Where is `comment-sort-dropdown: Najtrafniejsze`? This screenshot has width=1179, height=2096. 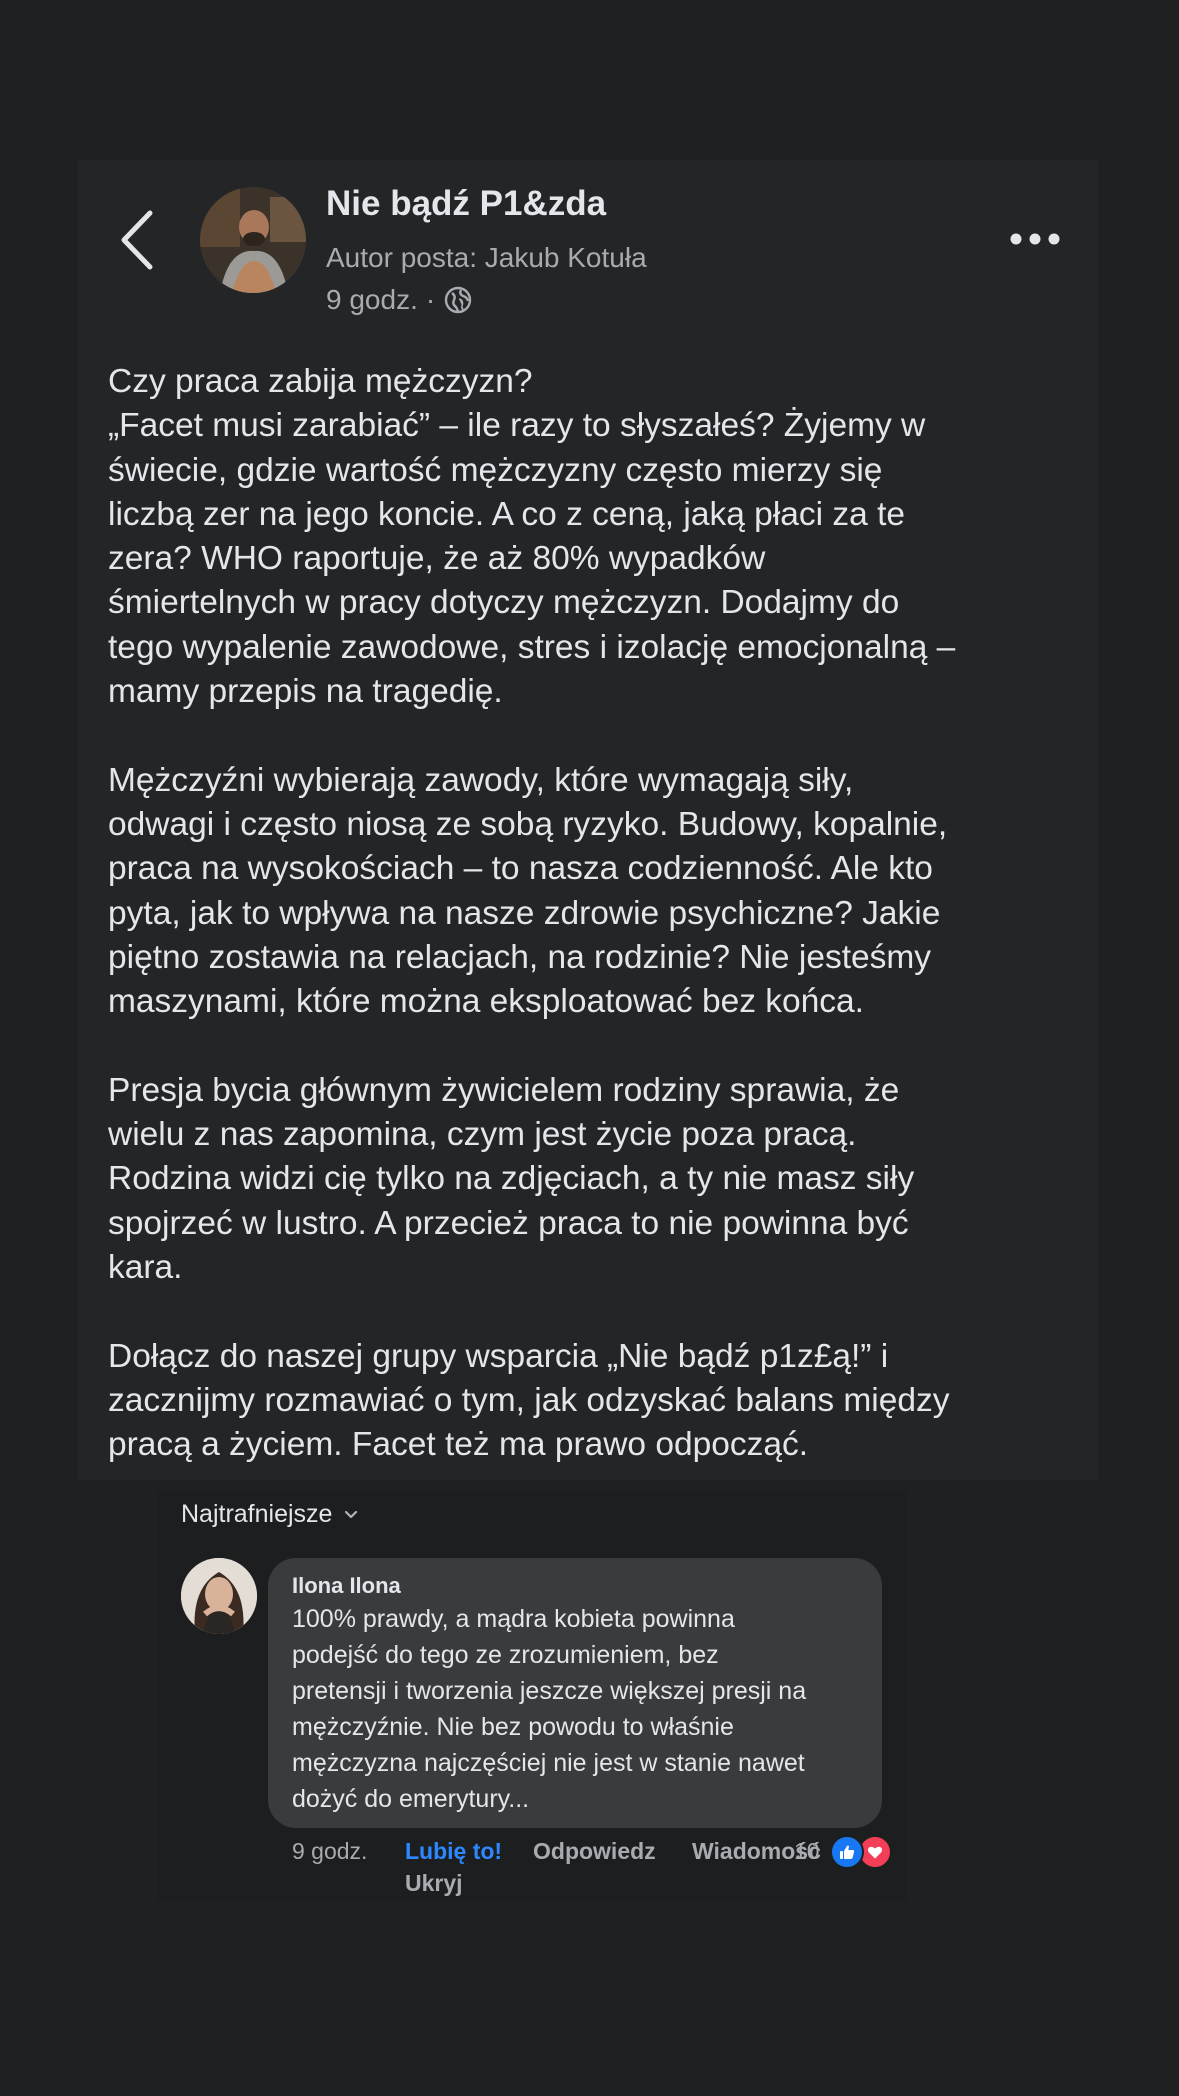
comment-sort-dropdown: Najtrafniejsze is located at coordinates (269, 1514).